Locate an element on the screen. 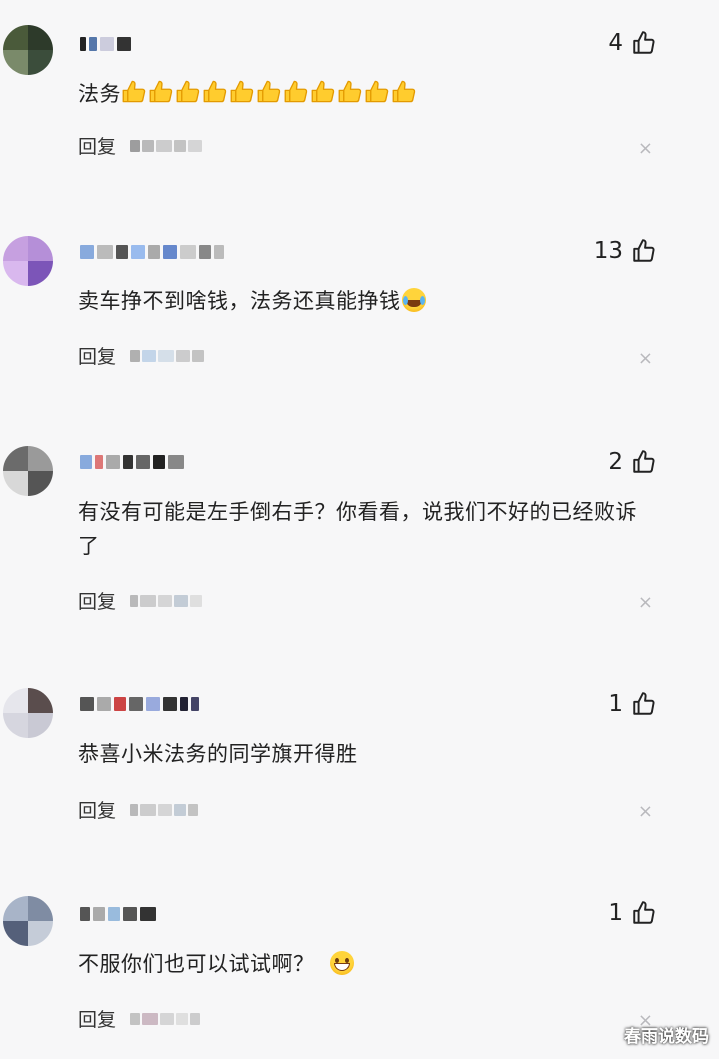 This screenshot has width=719, height=1059. like-count: 2 is located at coordinates (632, 462).